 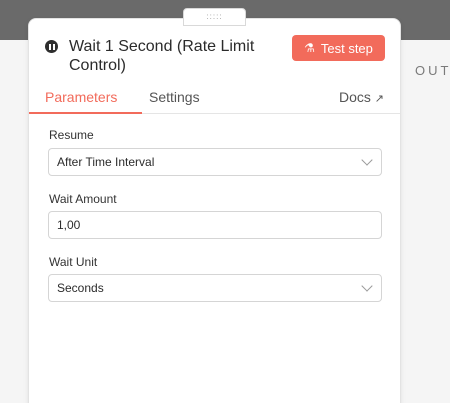 What do you see at coordinates (214, 101) in the screenshot?
I see `panel-tabs: Parameters Settings Docs ↗` at bounding box center [214, 101].